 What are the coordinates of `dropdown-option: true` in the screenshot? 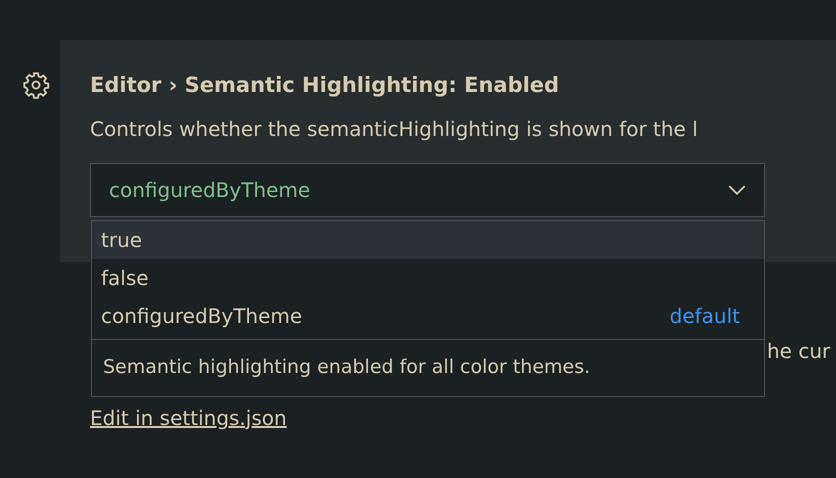 It's located at (428, 240).